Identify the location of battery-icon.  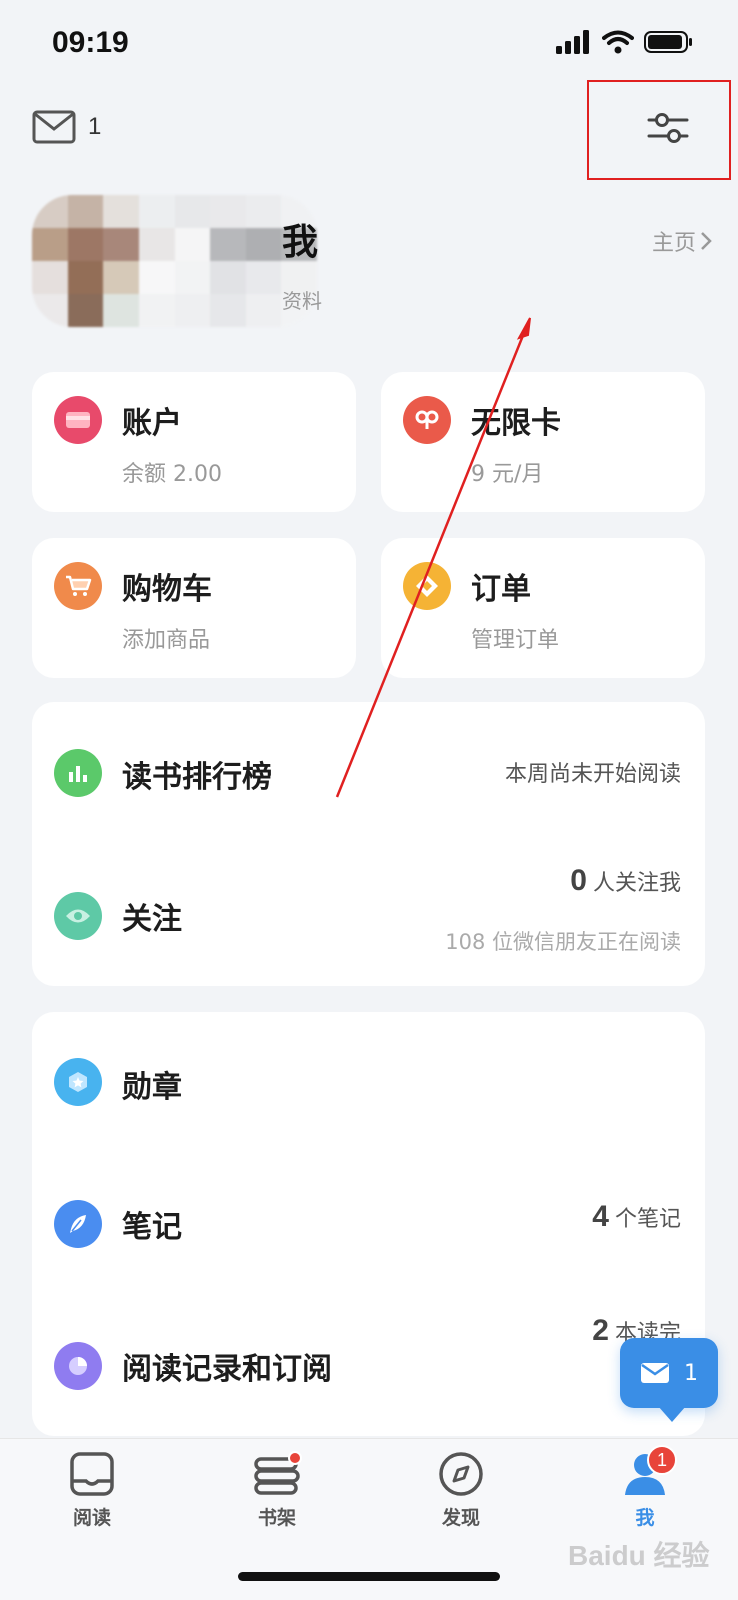
(668, 42).